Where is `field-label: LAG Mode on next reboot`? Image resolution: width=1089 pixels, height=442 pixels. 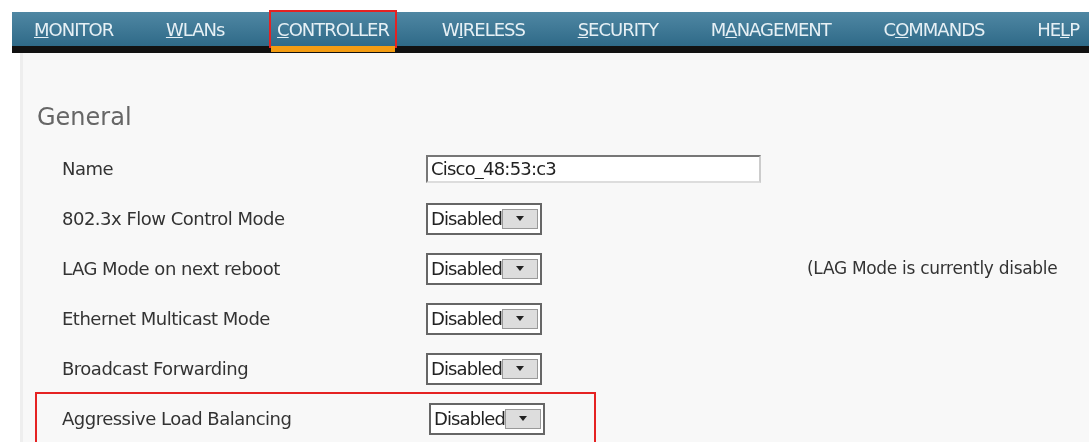 field-label: LAG Mode on next reboot is located at coordinates (171, 269).